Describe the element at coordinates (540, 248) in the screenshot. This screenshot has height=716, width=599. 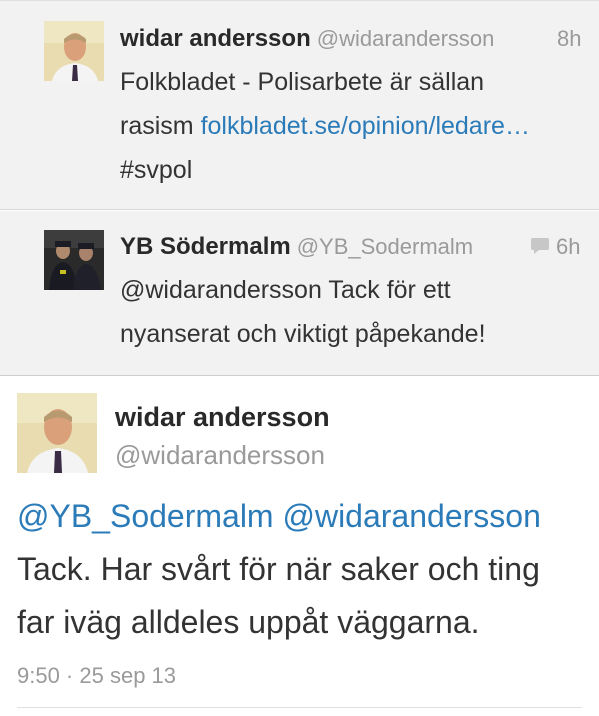
I see `reply-bubble-icon` at that location.